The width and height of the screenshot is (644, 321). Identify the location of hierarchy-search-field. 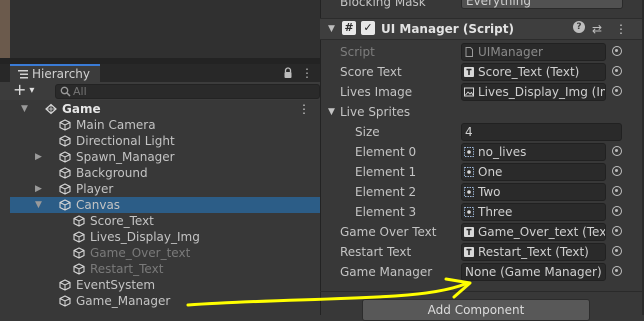
(187, 91).